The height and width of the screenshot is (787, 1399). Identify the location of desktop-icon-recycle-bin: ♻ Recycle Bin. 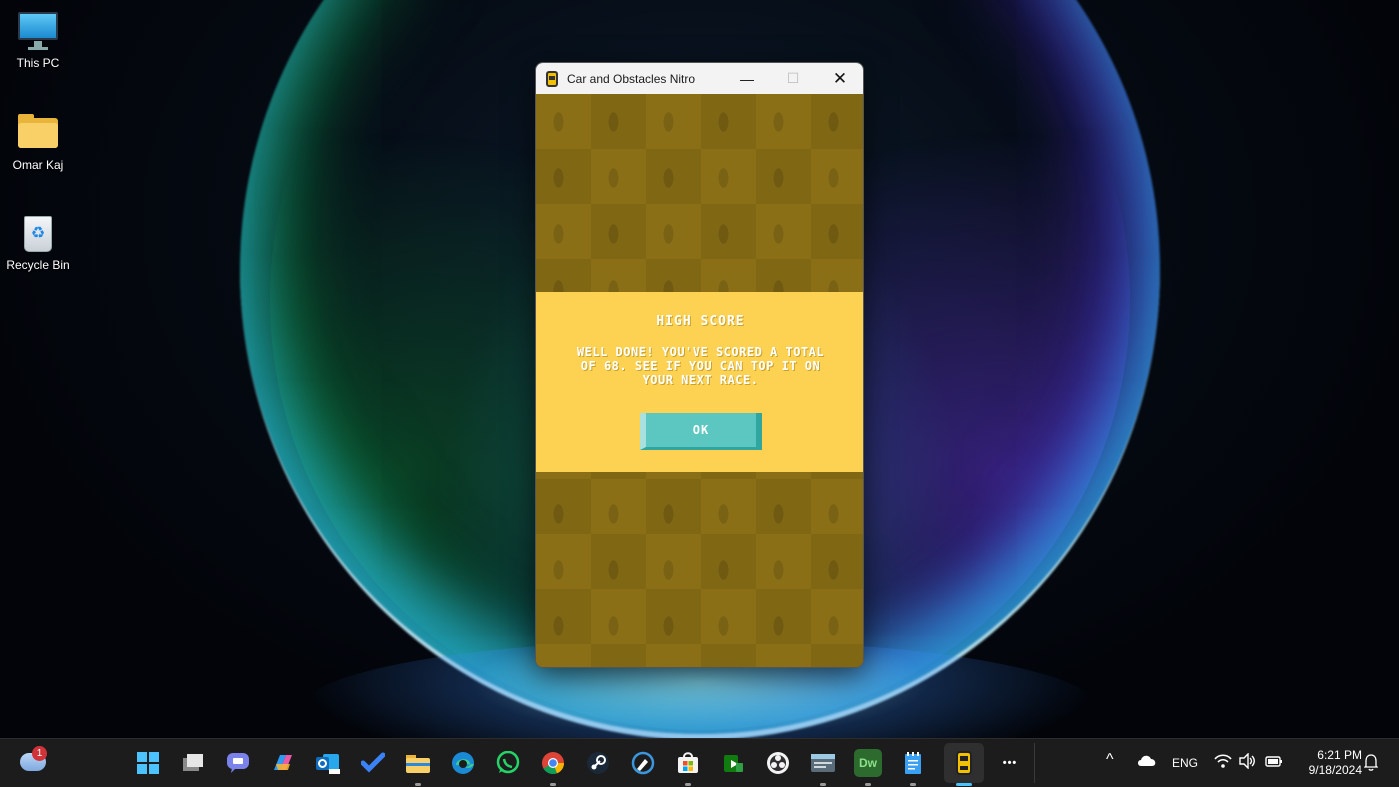
(38, 241).